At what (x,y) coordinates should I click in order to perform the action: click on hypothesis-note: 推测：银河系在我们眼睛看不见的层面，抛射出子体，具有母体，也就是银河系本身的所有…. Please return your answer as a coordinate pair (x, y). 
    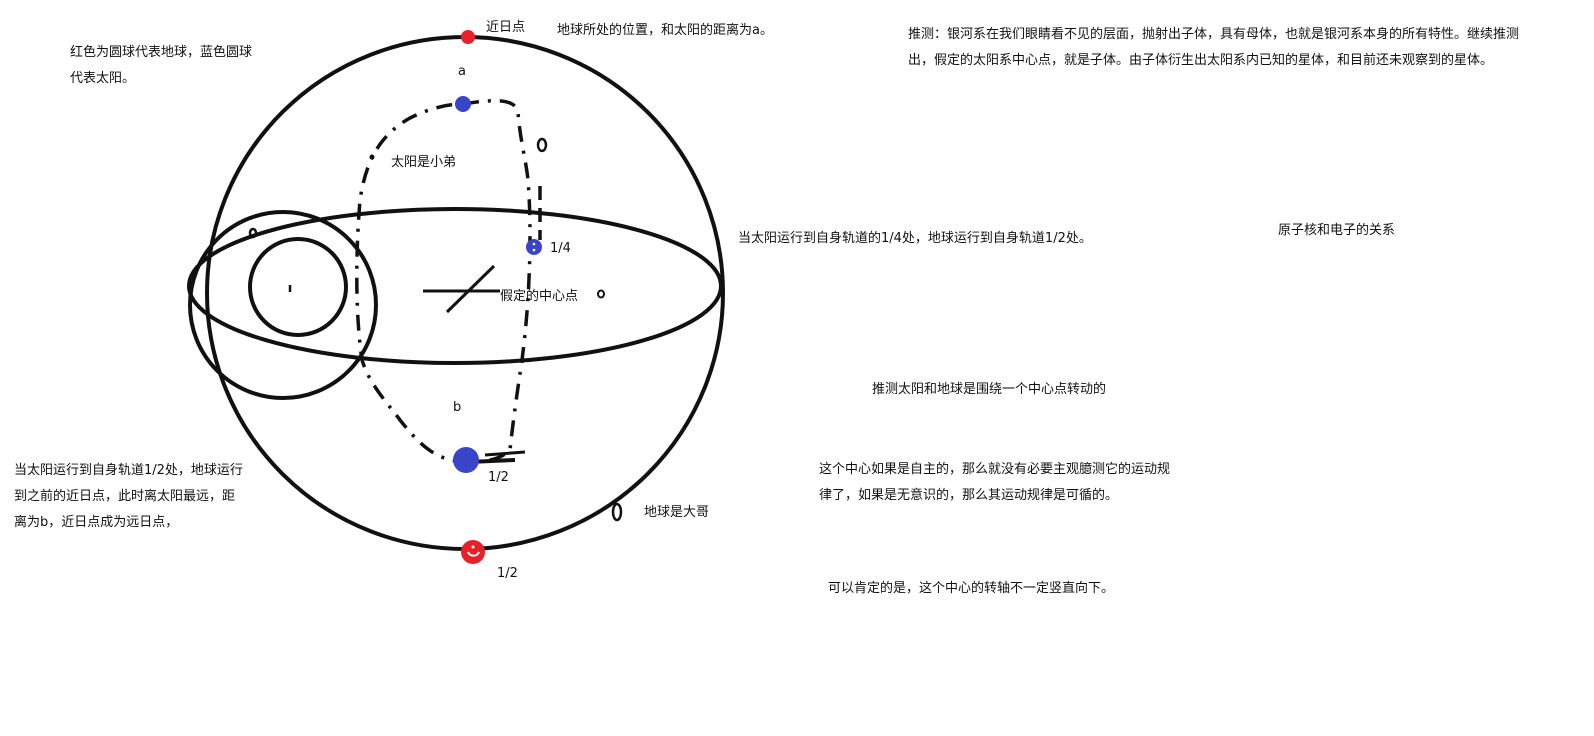
    Looking at the image, I should click on (1214, 47).